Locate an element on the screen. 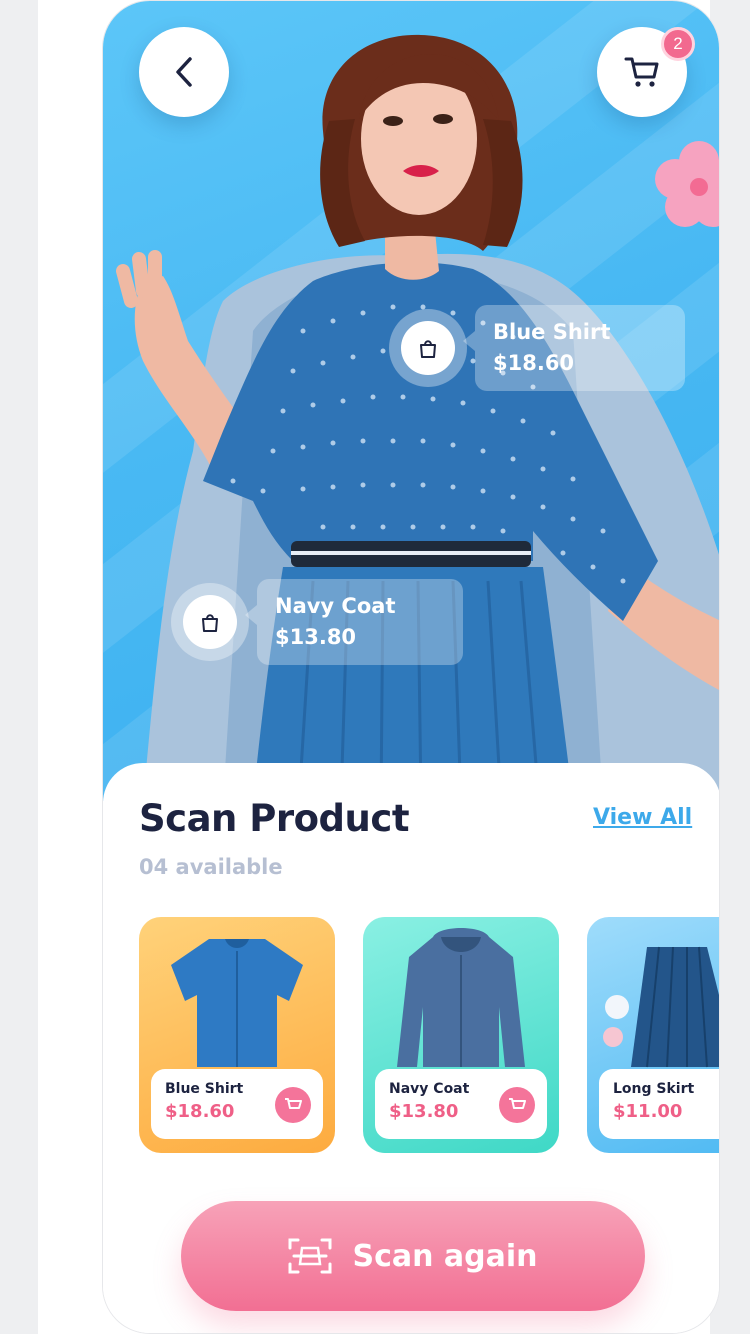 The width and height of the screenshot is (750, 1334). back-button is located at coordinates (184, 72).